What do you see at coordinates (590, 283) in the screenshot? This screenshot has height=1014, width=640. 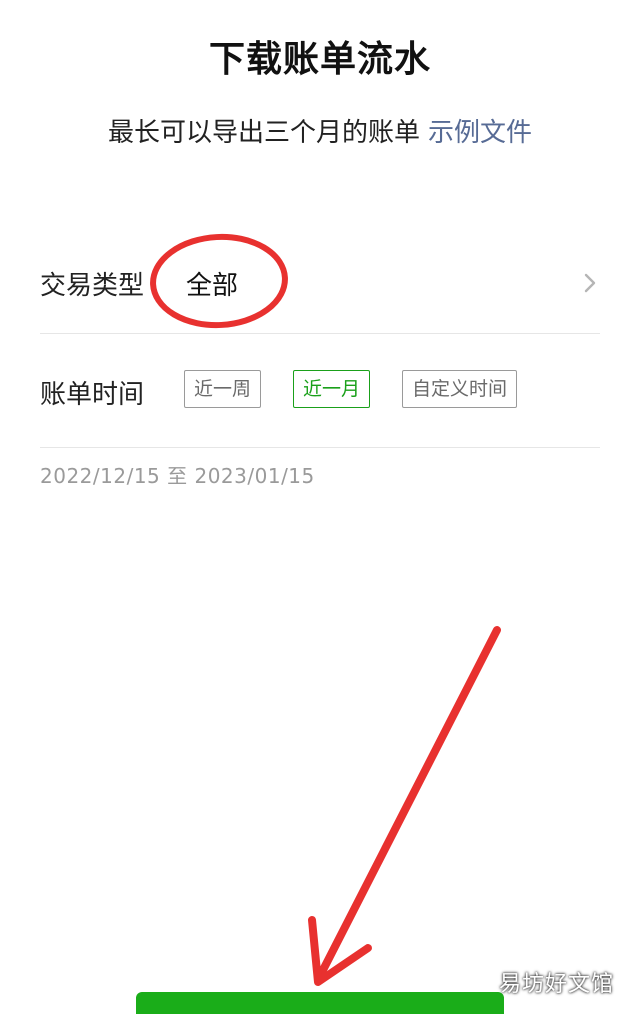 I see `chevron-right-icon` at bounding box center [590, 283].